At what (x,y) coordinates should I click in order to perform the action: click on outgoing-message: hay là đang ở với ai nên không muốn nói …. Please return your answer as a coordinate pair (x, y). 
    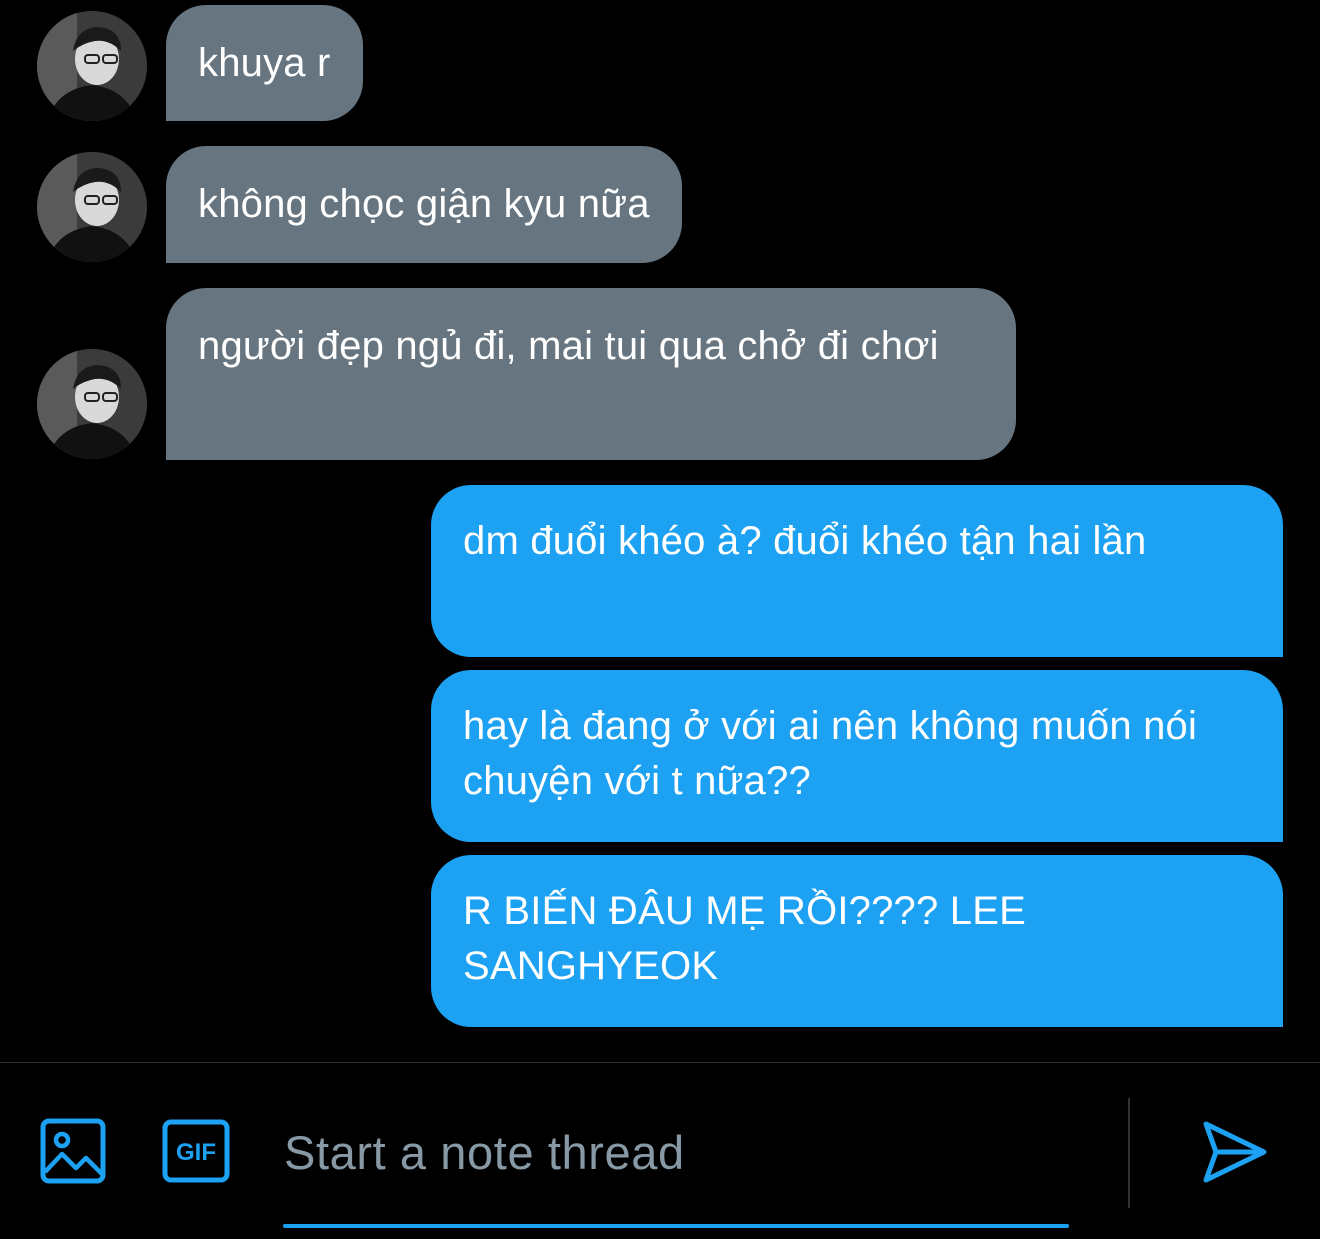
    Looking at the image, I should click on (857, 756).